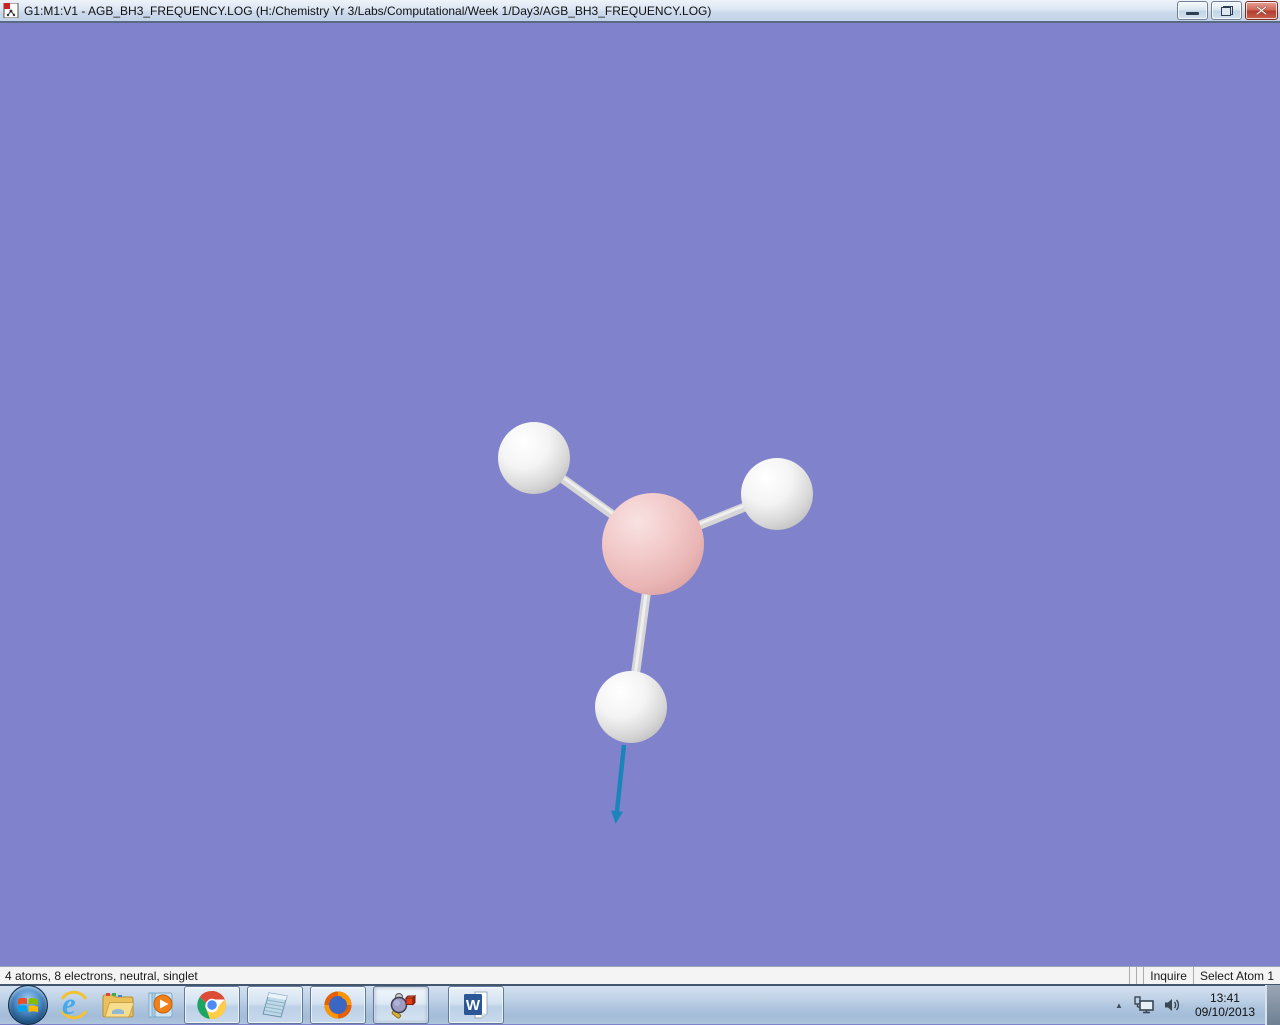  I want to click on atom-group, so click(655, 582).